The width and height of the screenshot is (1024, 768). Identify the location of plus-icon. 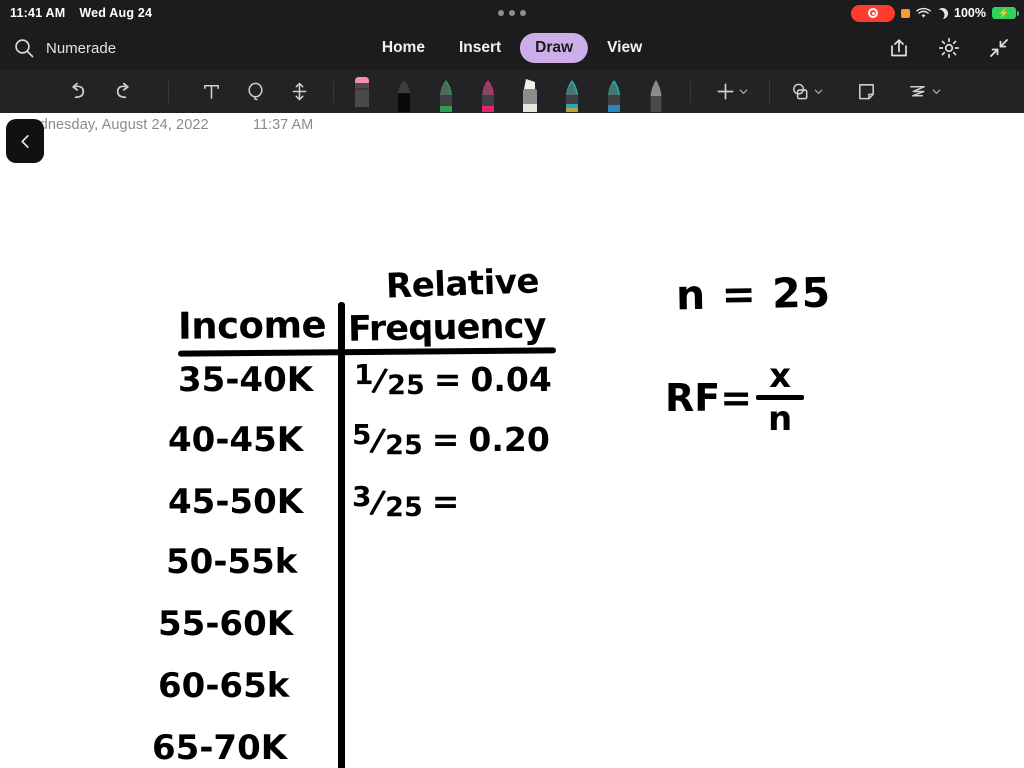
(725, 91).